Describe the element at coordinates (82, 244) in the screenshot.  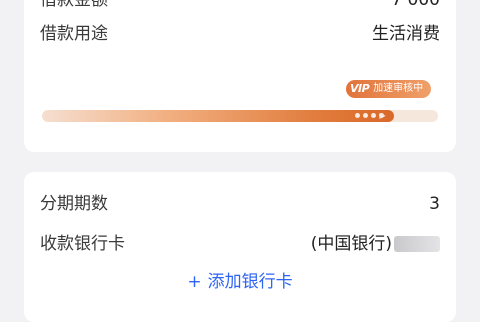
I see `bank-card-label: 收款银行卡` at that location.